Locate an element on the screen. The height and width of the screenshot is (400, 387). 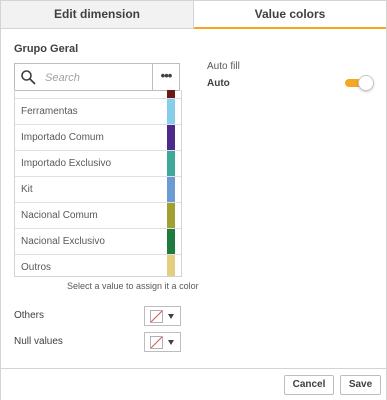
more-options-button: ••• is located at coordinates (165, 77).